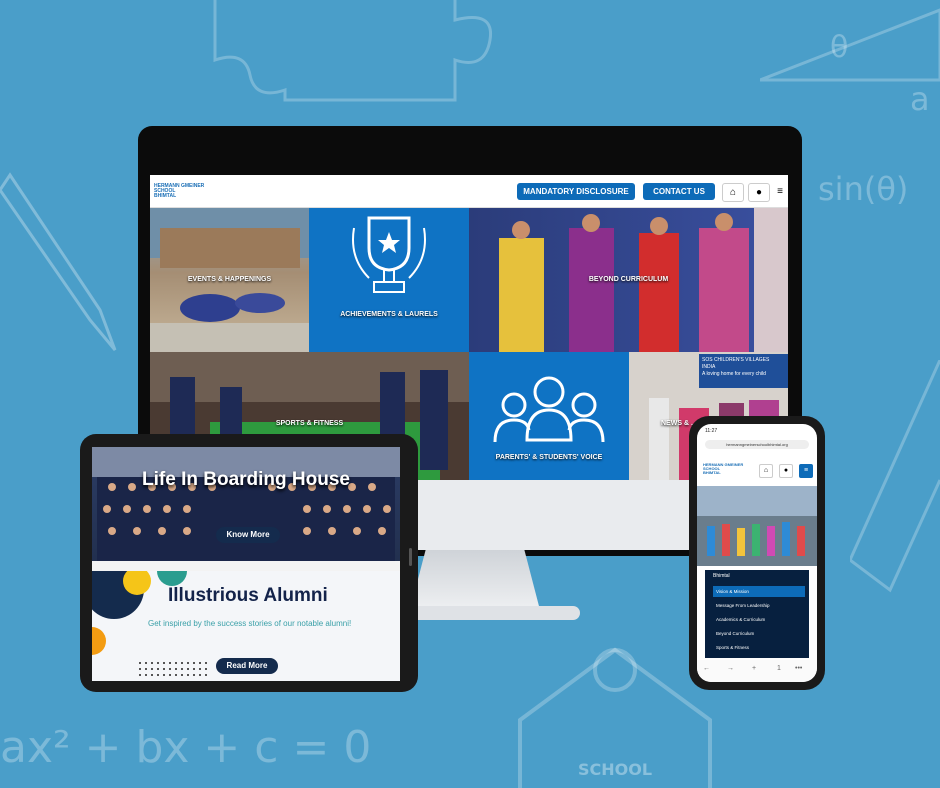  I want to click on more-icon: •••, so click(798, 668).